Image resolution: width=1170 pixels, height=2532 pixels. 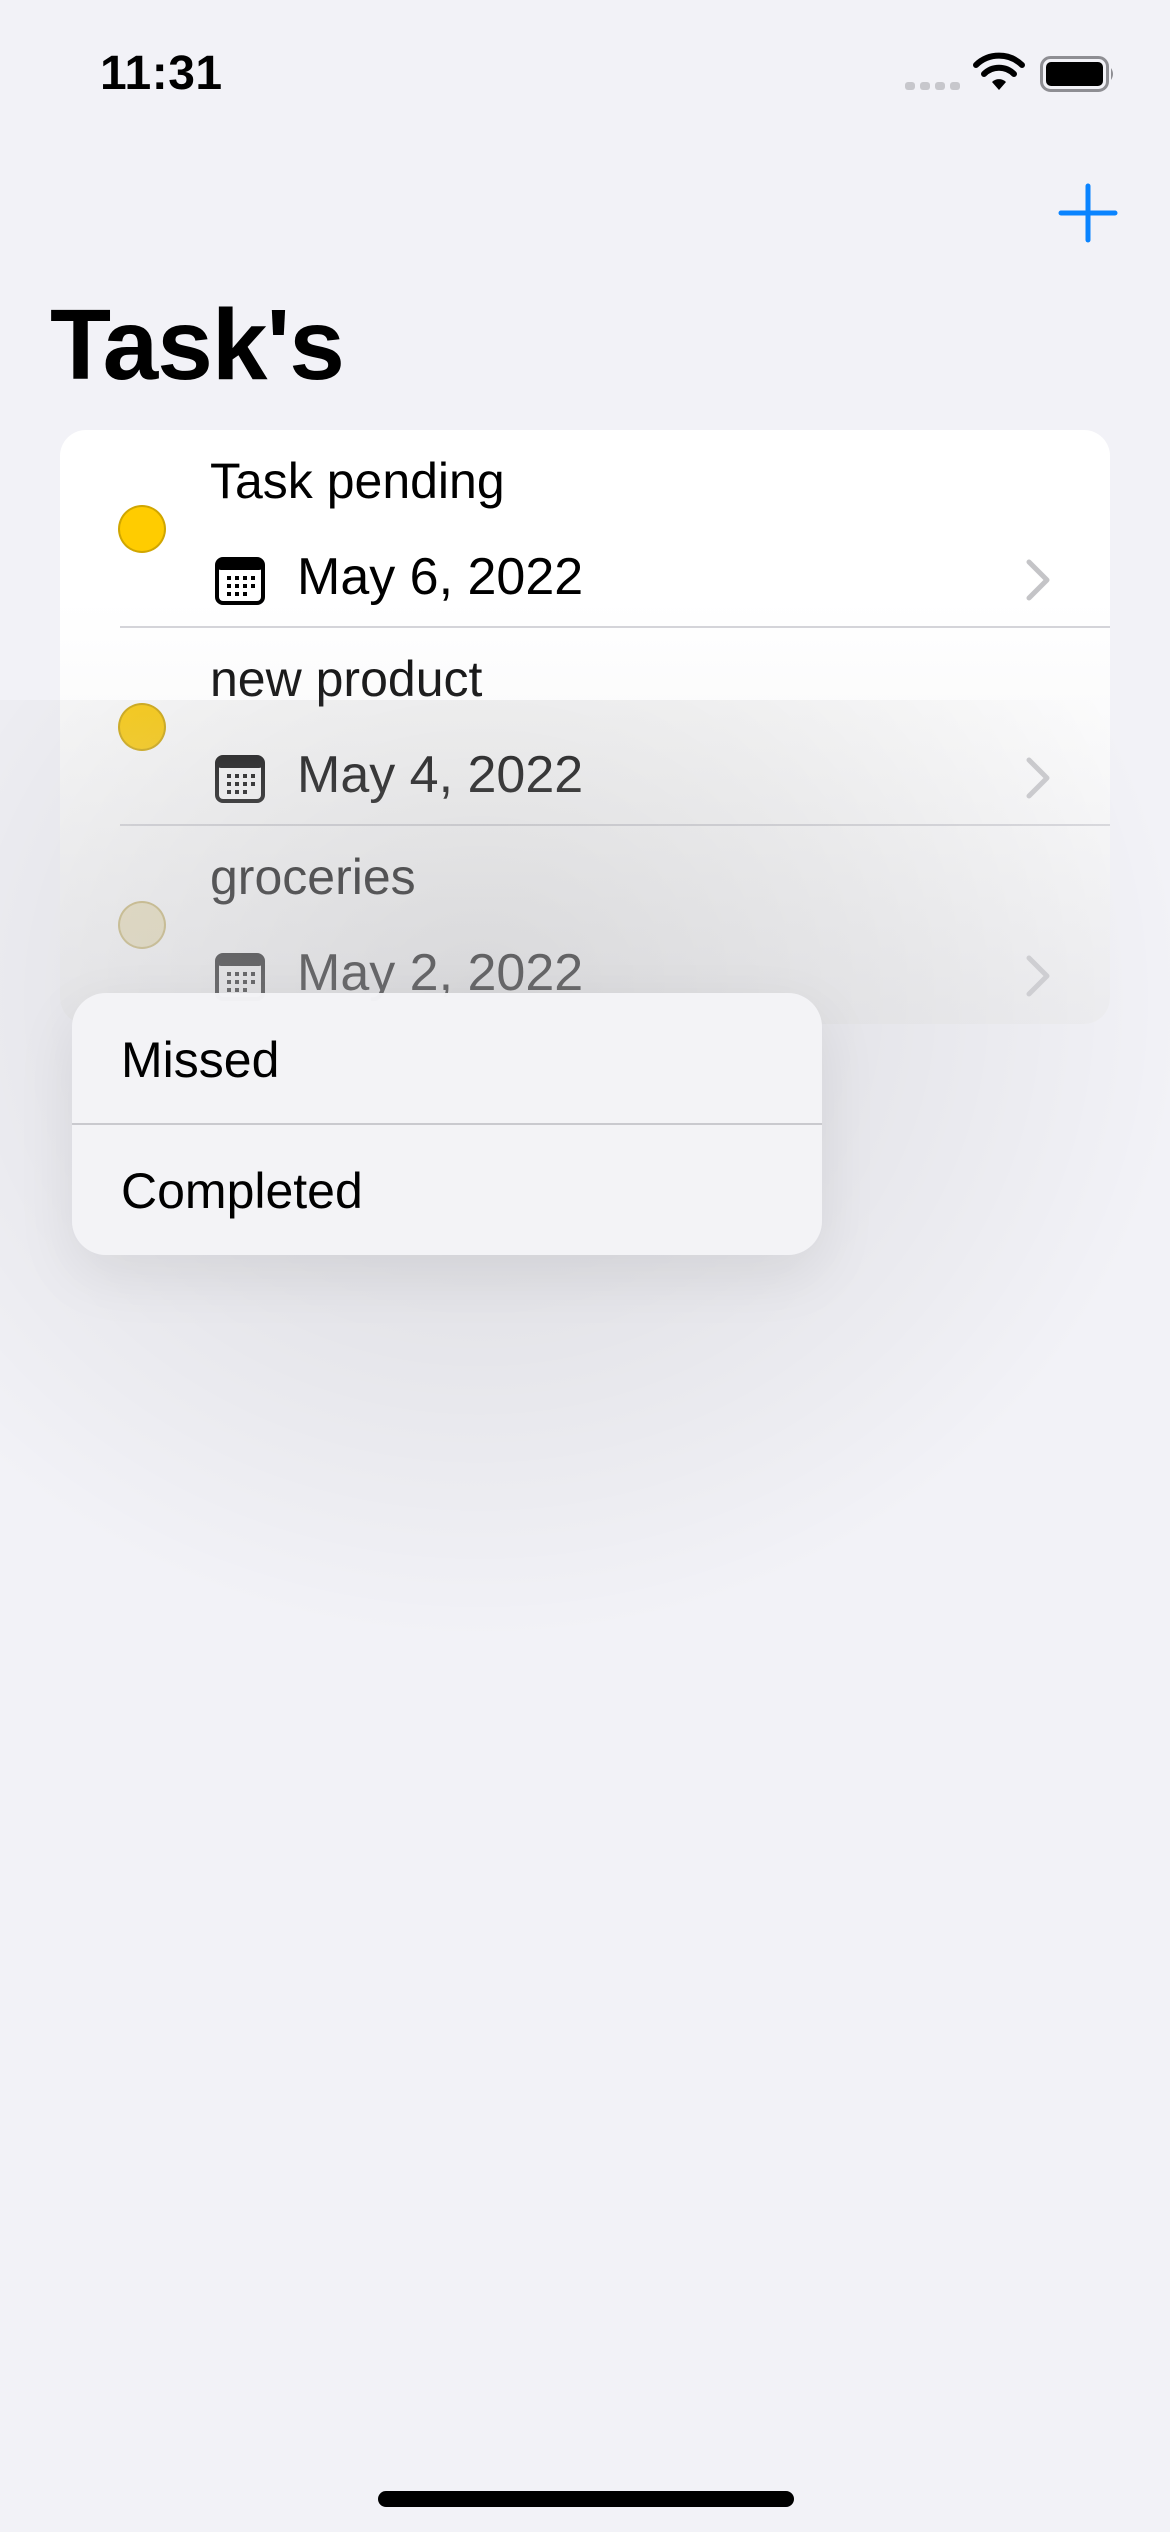 What do you see at coordinates (440, 577) in the screenshot?
I see `task-date: May 6, 2022` at bounding box center [440, 577].